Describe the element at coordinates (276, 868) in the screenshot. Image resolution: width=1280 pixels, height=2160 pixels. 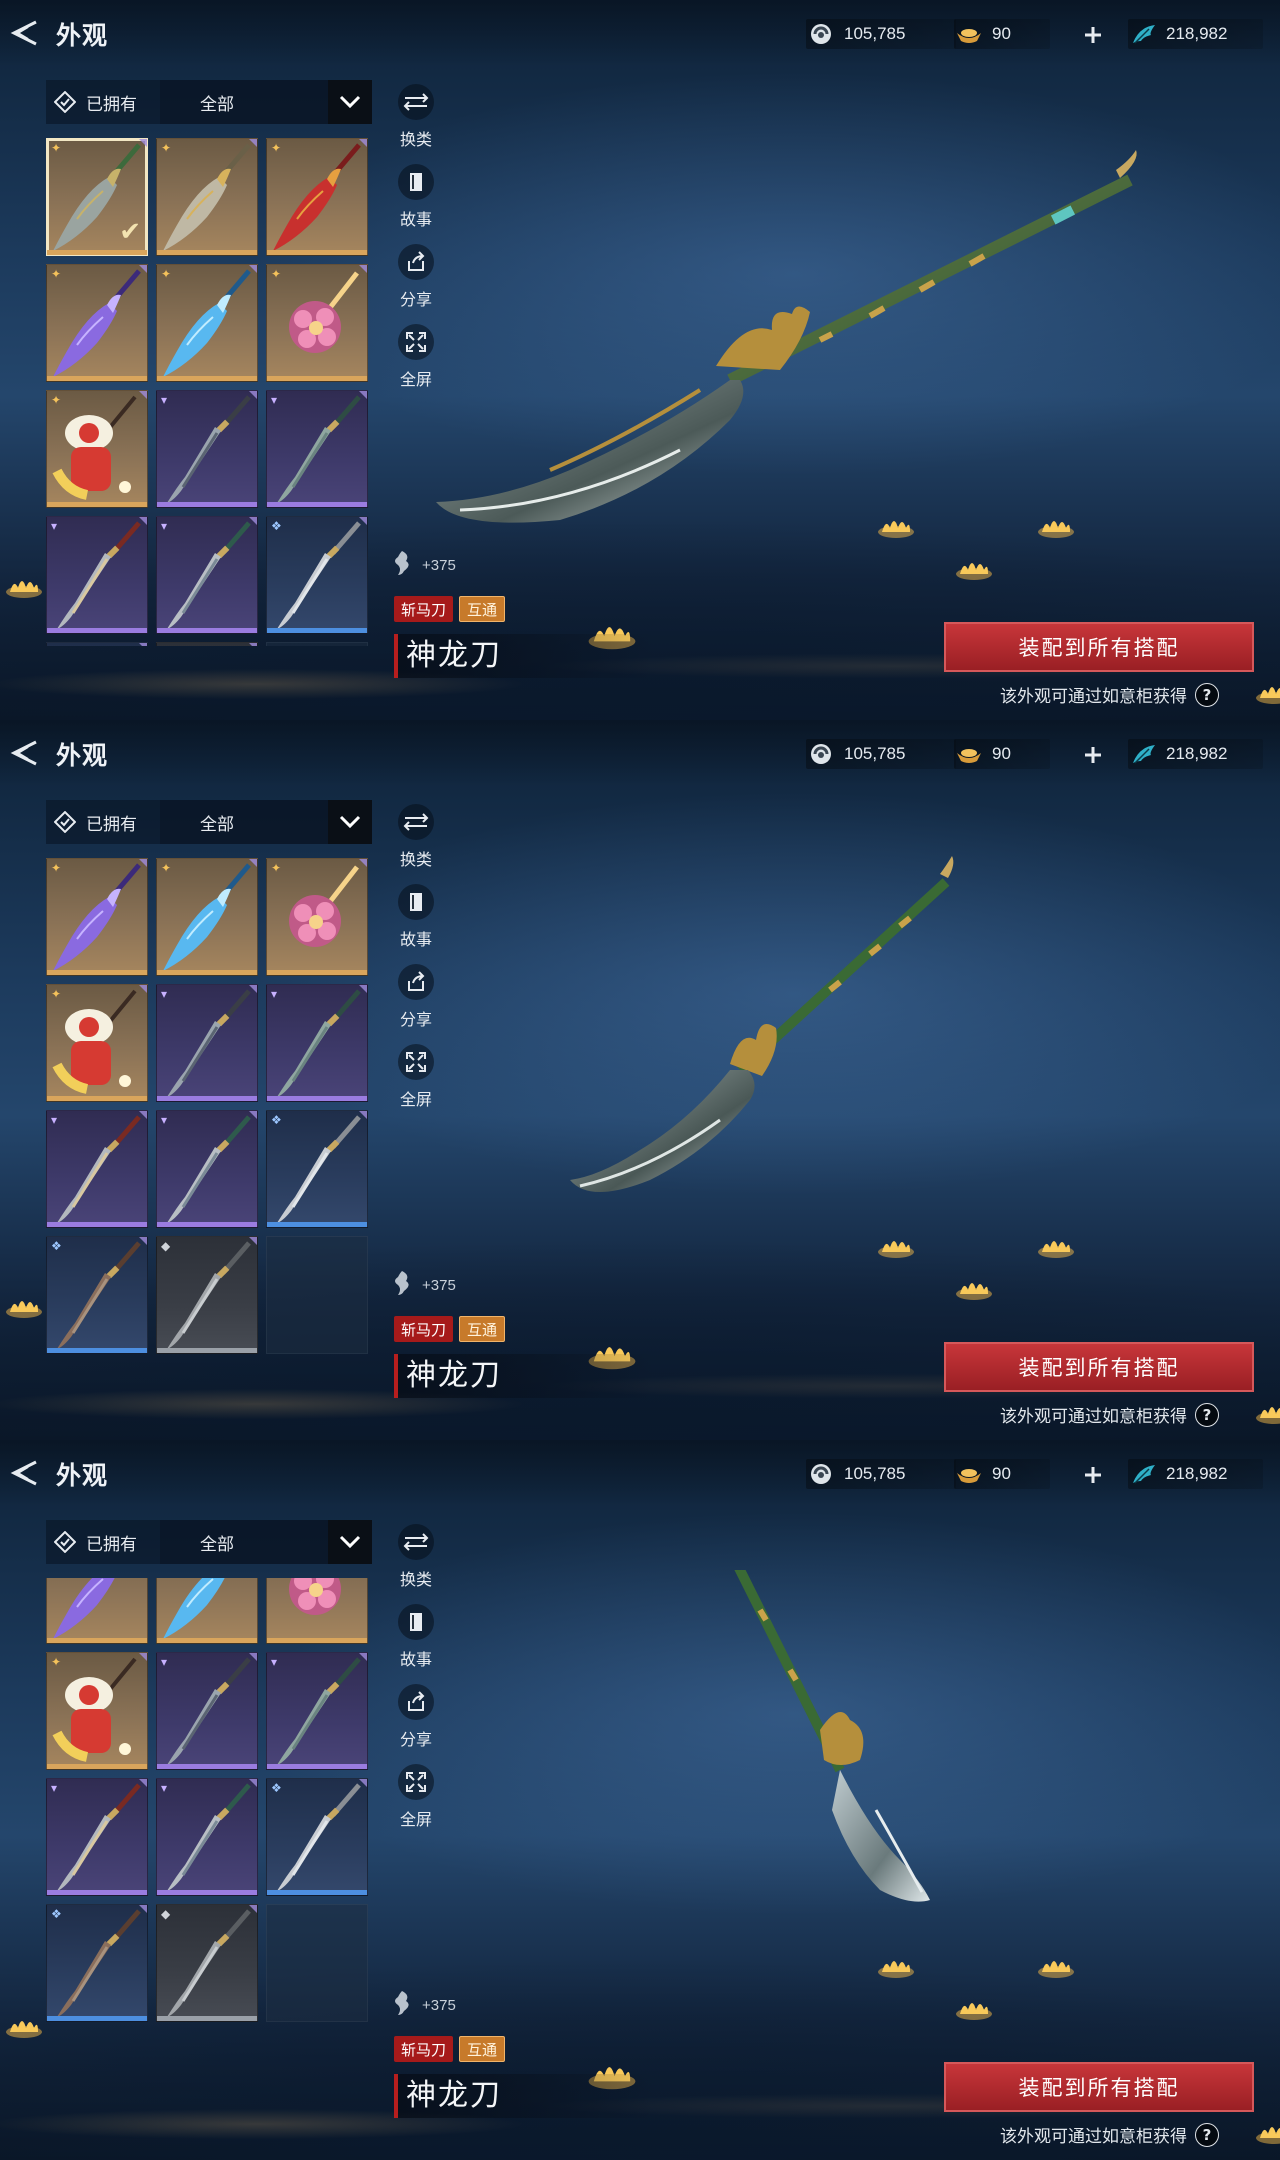
I see `rarity-icon: ✦` at that location.